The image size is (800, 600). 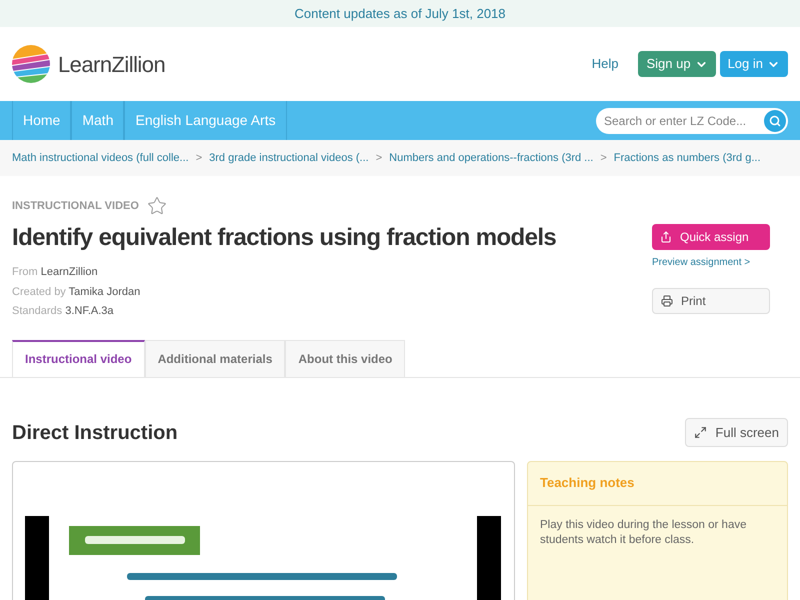 What do you see at coordinates (711, 301) in the screenshot?
I see `print-button: Print` at bounding box center [711, 301].